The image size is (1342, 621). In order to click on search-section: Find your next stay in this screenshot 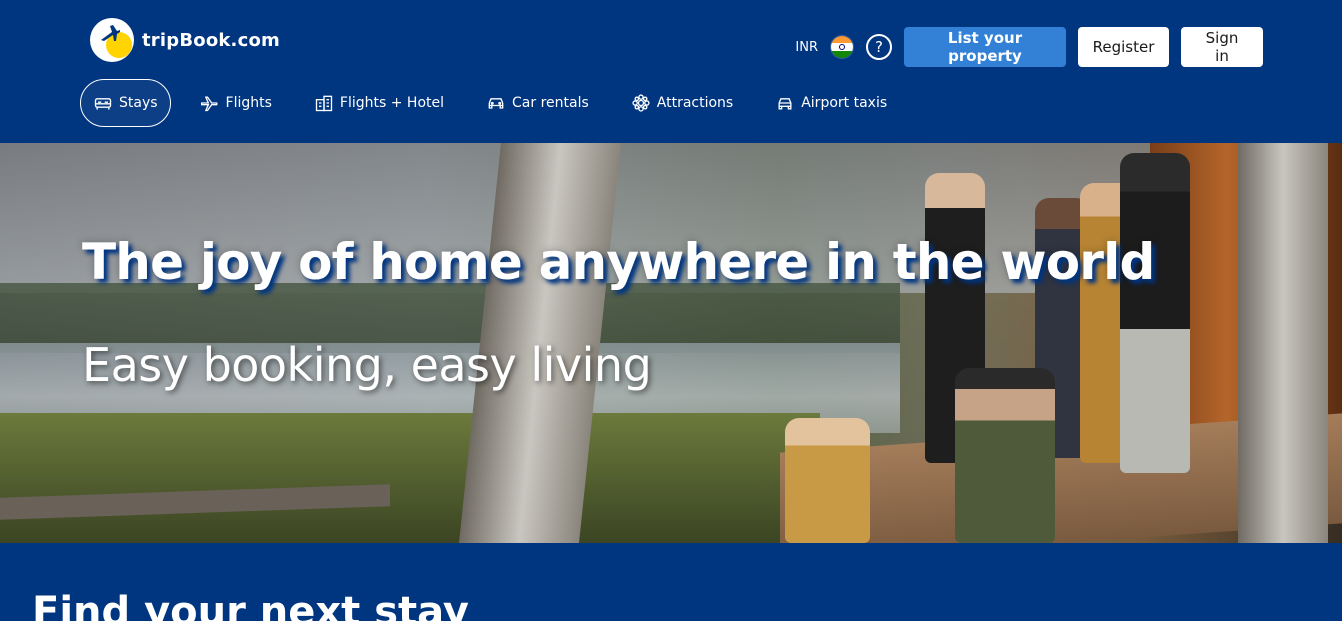, I will do `click(671, 582)`.